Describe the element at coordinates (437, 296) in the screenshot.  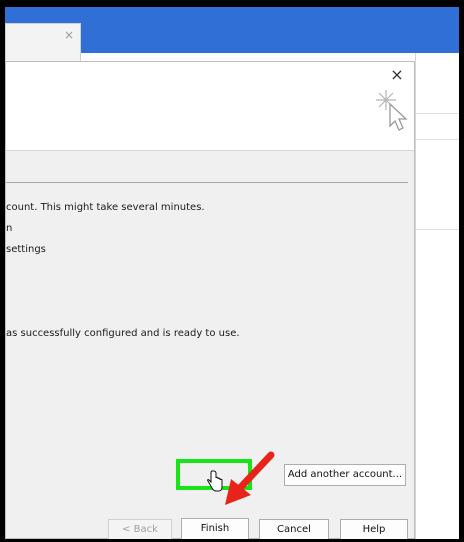
I see `background-window-area` at that location.